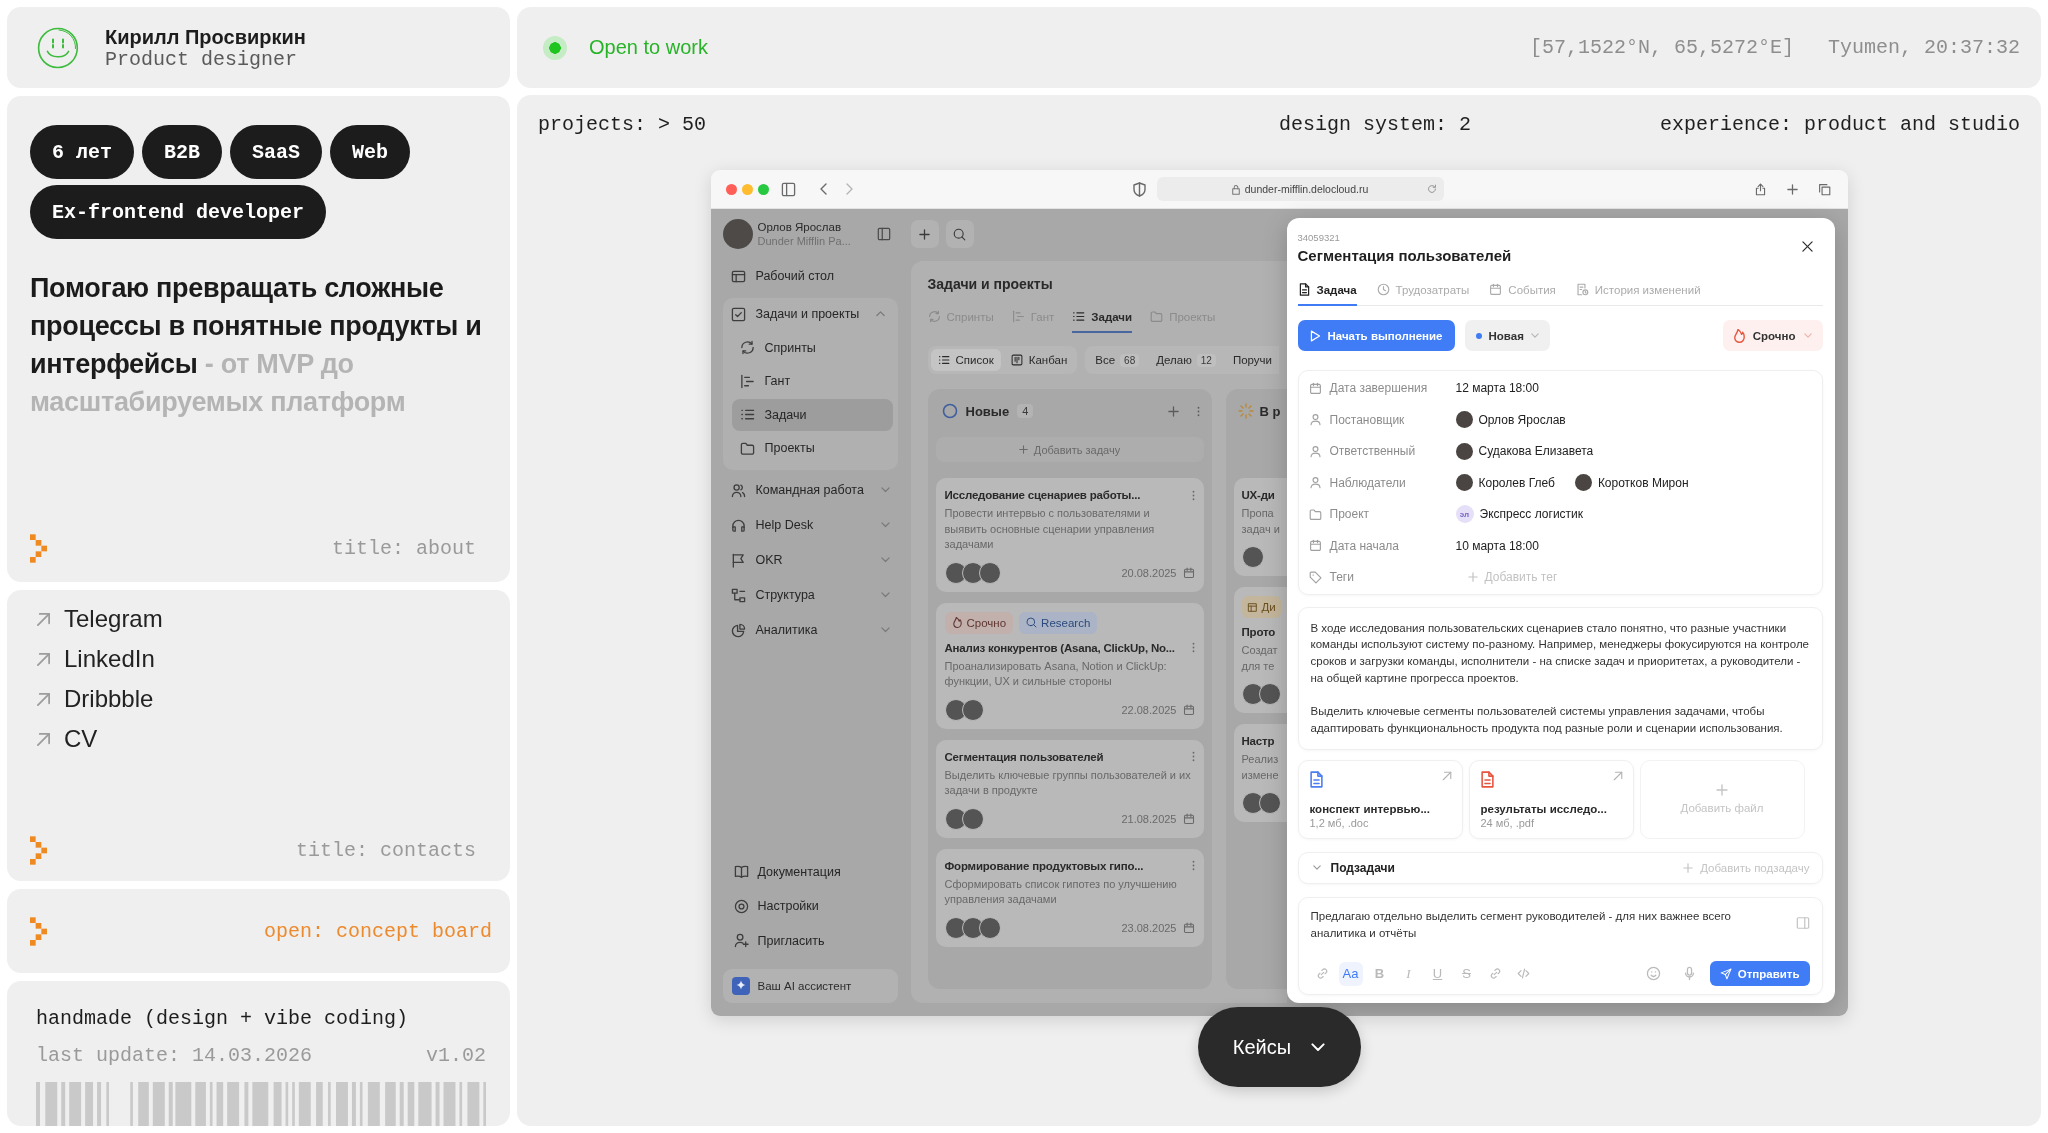  What do you see at coordinates (1759, 973) in the screenshot?
I see `send-button: Отправить` at bounding box center [1759, 973].